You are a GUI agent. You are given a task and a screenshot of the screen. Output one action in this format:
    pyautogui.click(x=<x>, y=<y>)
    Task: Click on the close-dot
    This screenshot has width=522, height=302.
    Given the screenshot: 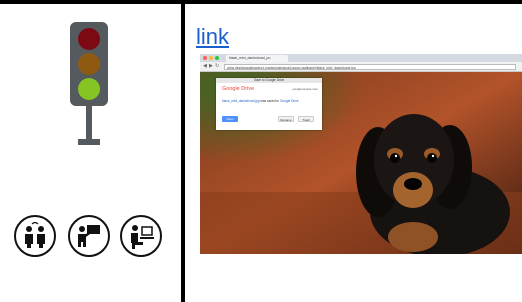 What is the action you would take?
    pyautogui.click(x=205, y=58)
    